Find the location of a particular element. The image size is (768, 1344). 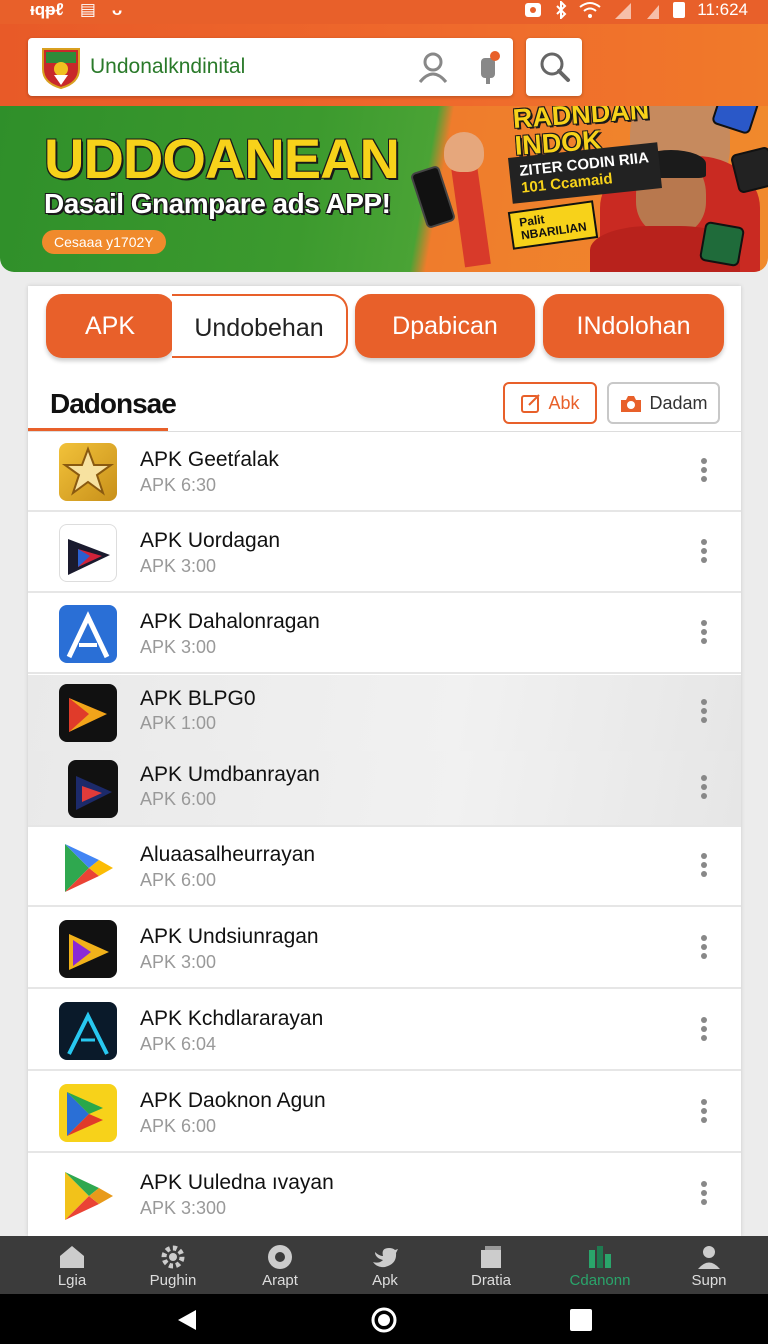

nav-item-pughin: Pughin is located at coordinates (173, 1265).